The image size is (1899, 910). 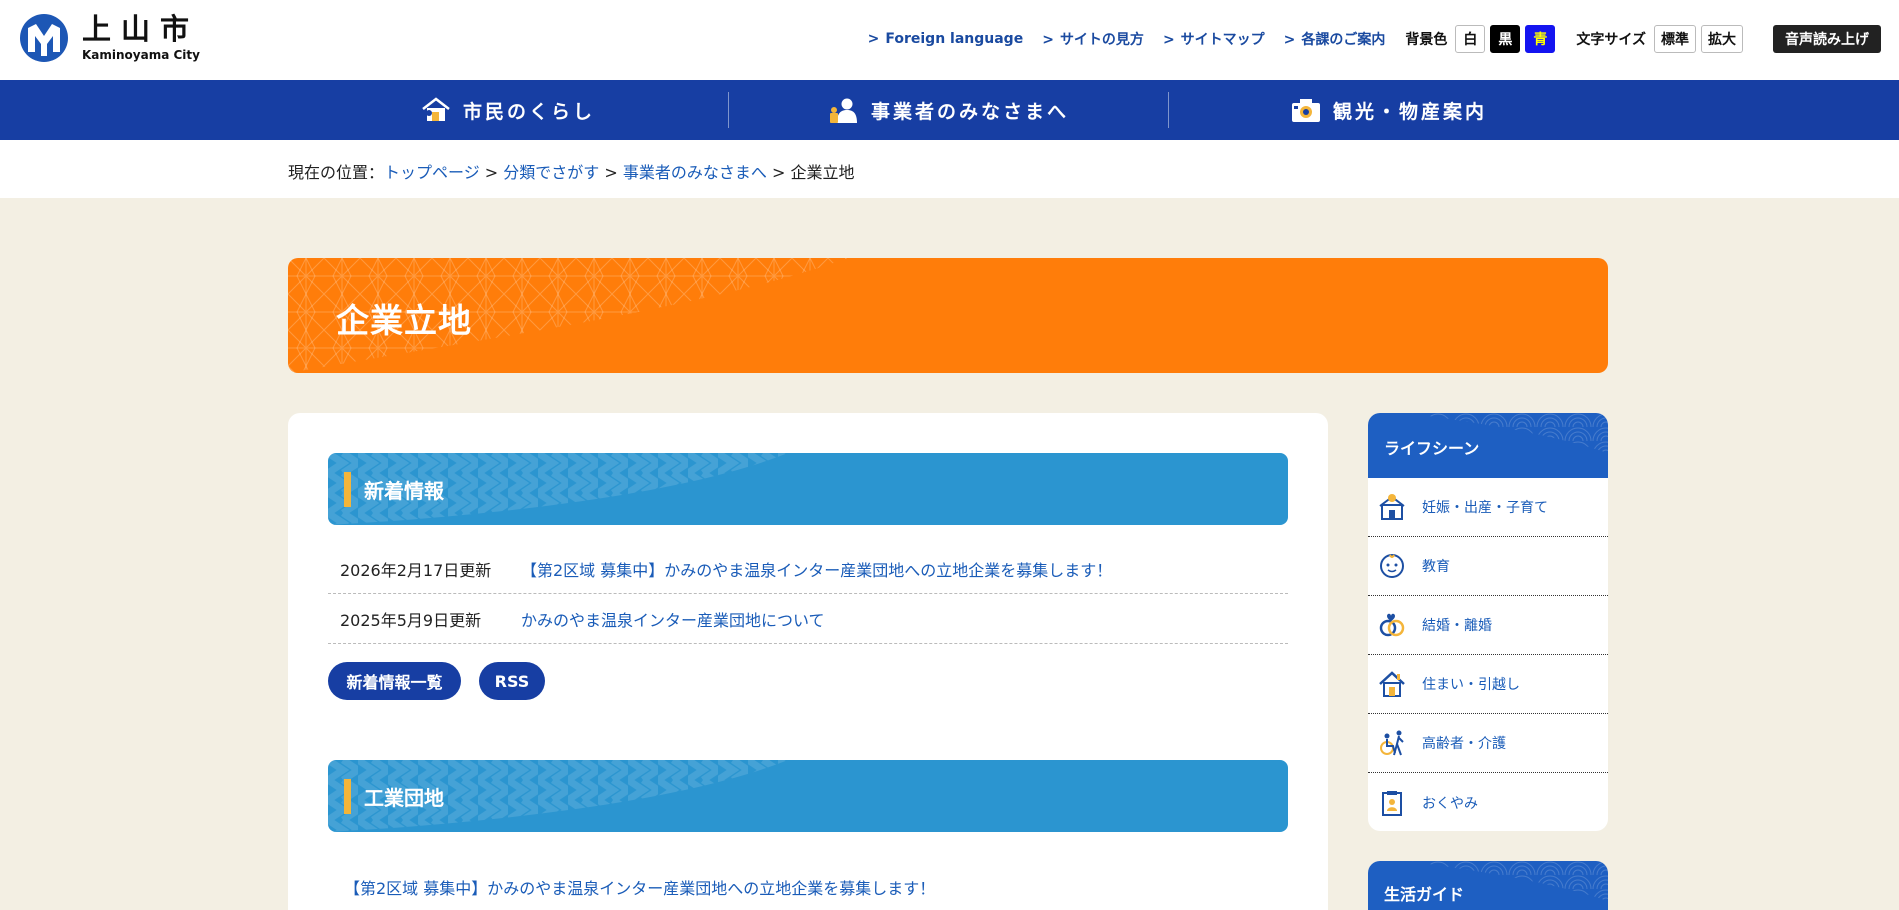 I want to click on city-emblem-icon, so click(x=44, y=38).